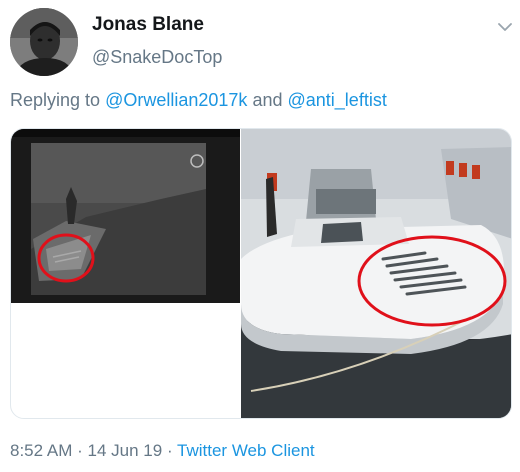  What do you see at coordinates (148, 25) in the screenshot?
I see `author-name: Jonas Blane` at bounding box center [148, 25].